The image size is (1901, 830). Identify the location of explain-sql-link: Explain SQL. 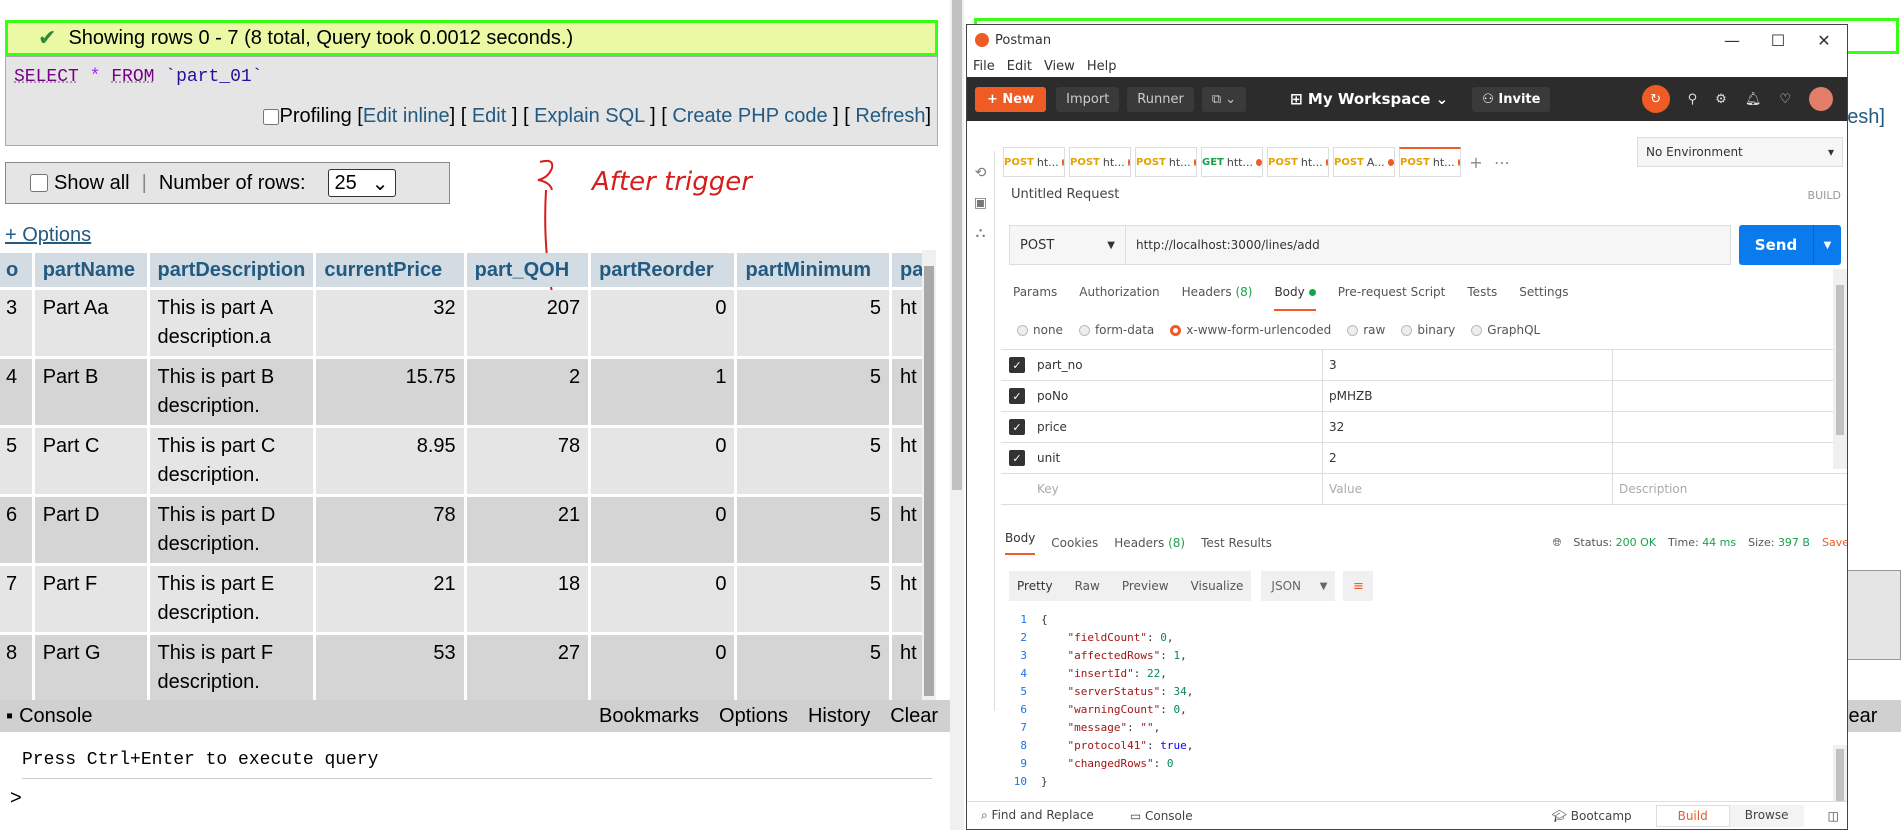
(589, 116).